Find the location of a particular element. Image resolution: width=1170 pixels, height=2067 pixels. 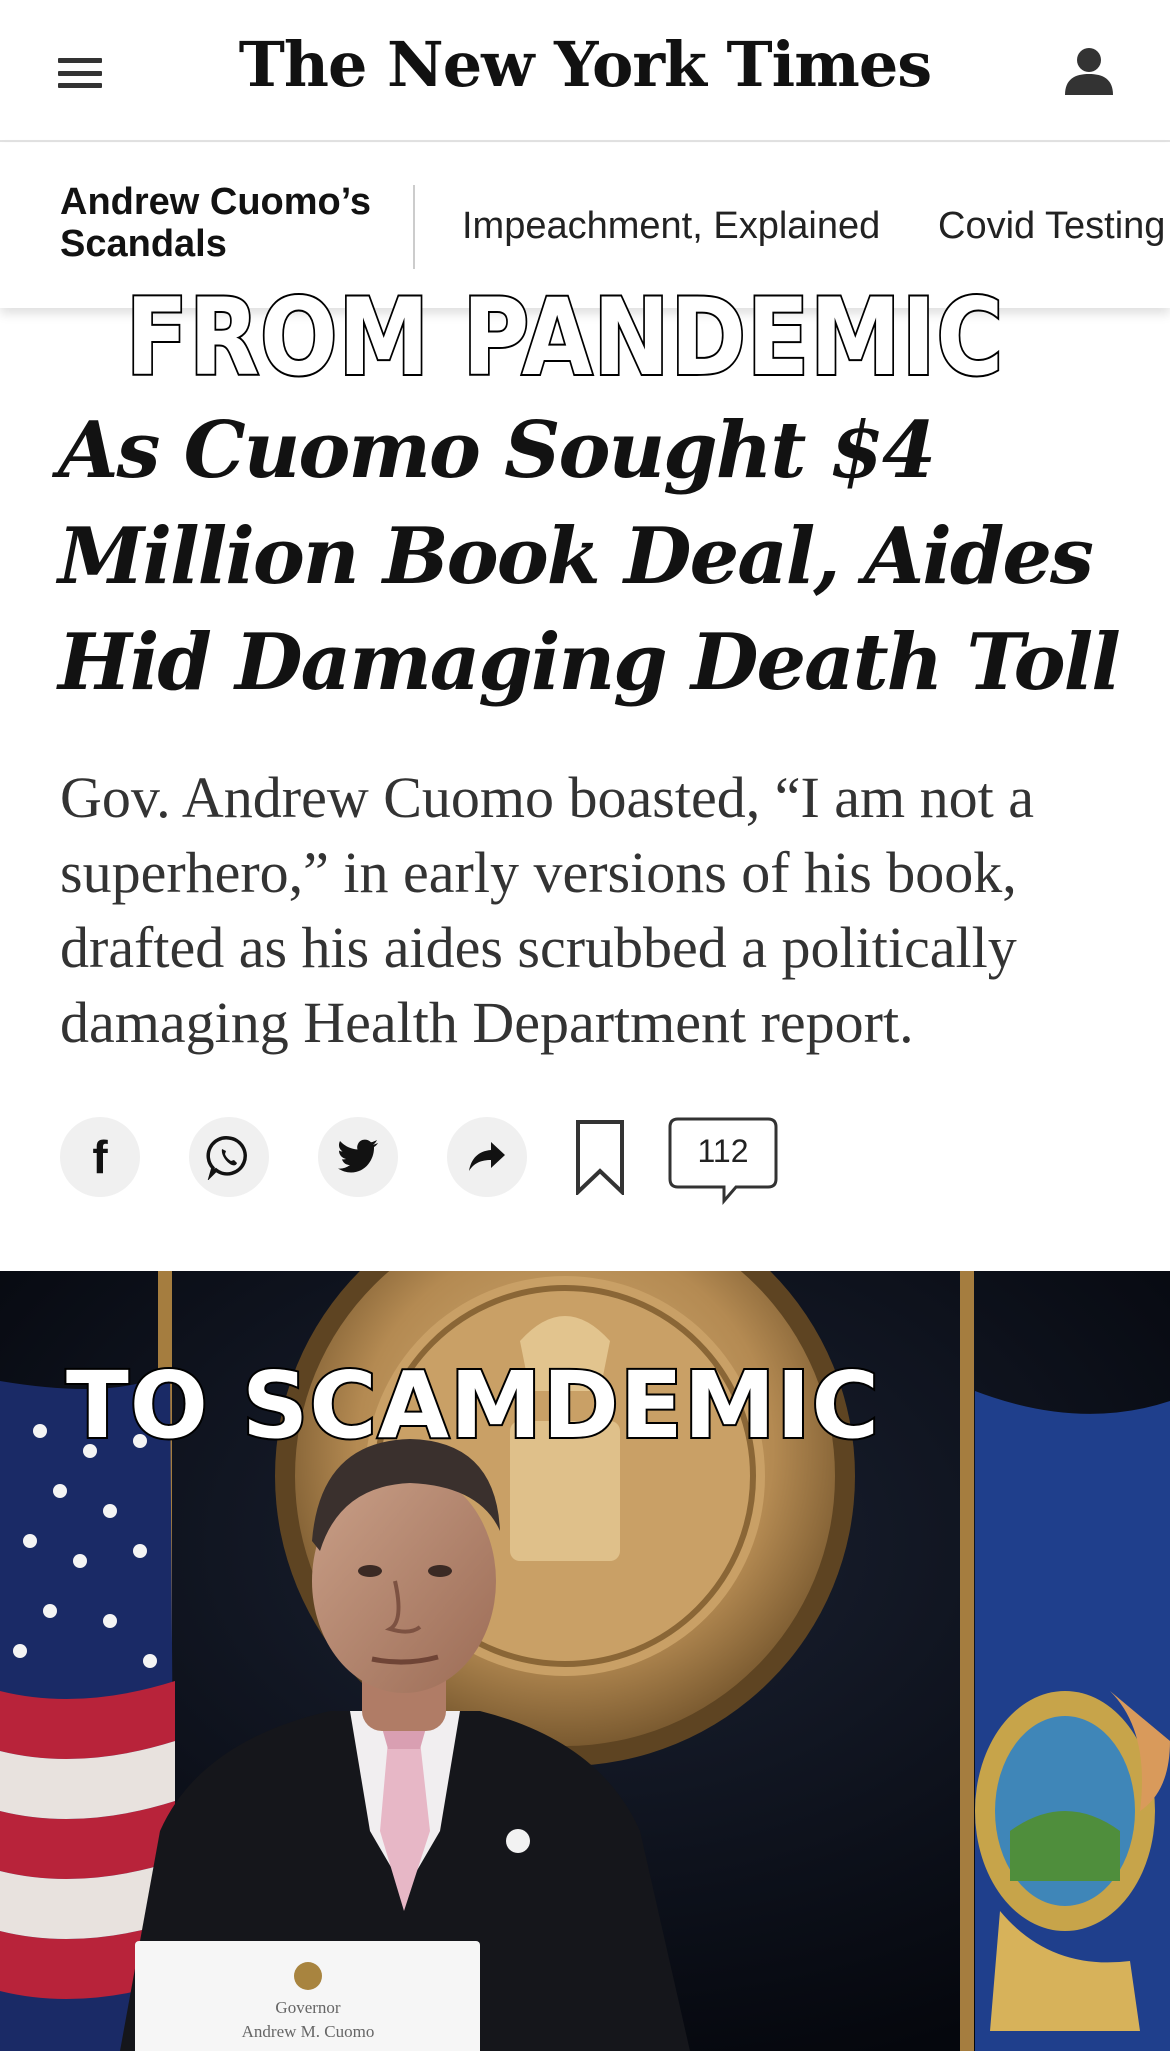

share-button is located at coordinates (487, 1157).